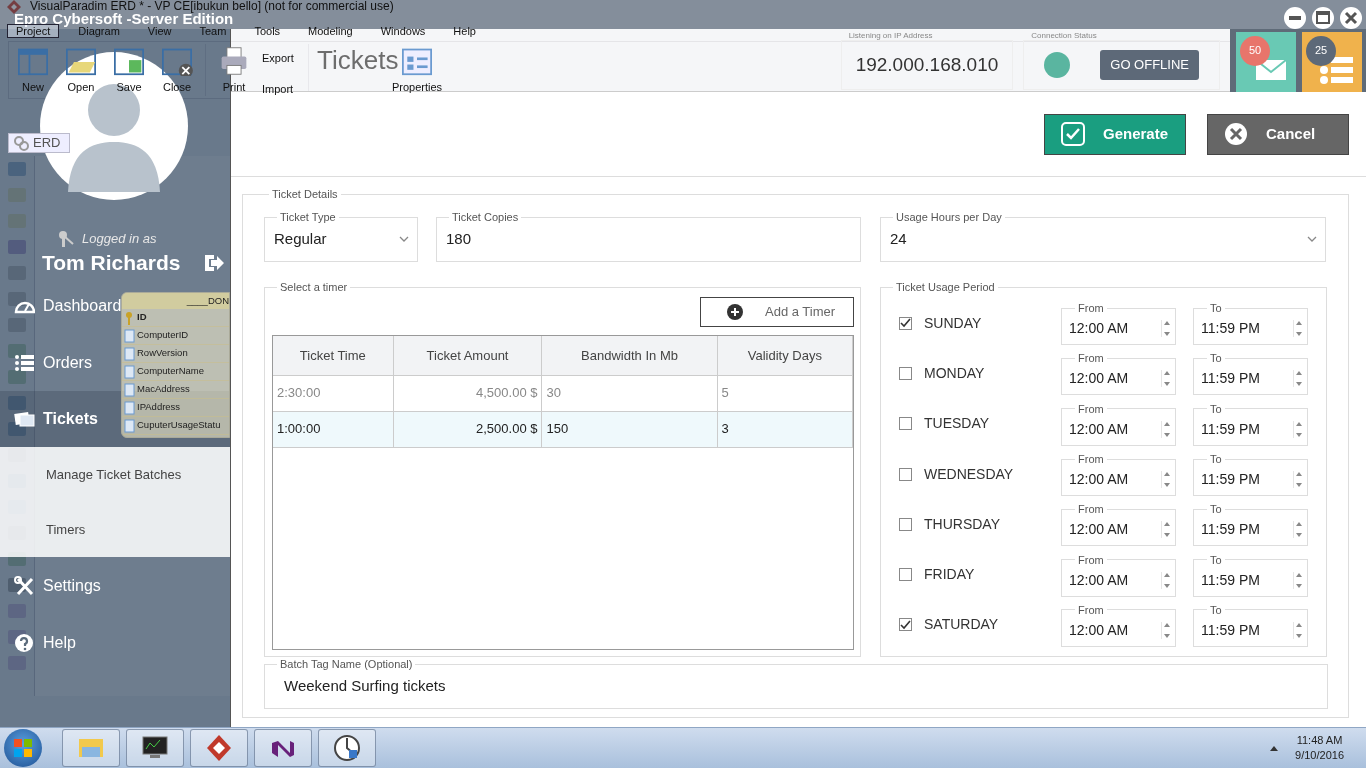 This screenshot has width=1366, height=768. Describe the element at coordinates (777, 312) in the screenshot. I see `add-timer-button: Add a Timer` at that location.